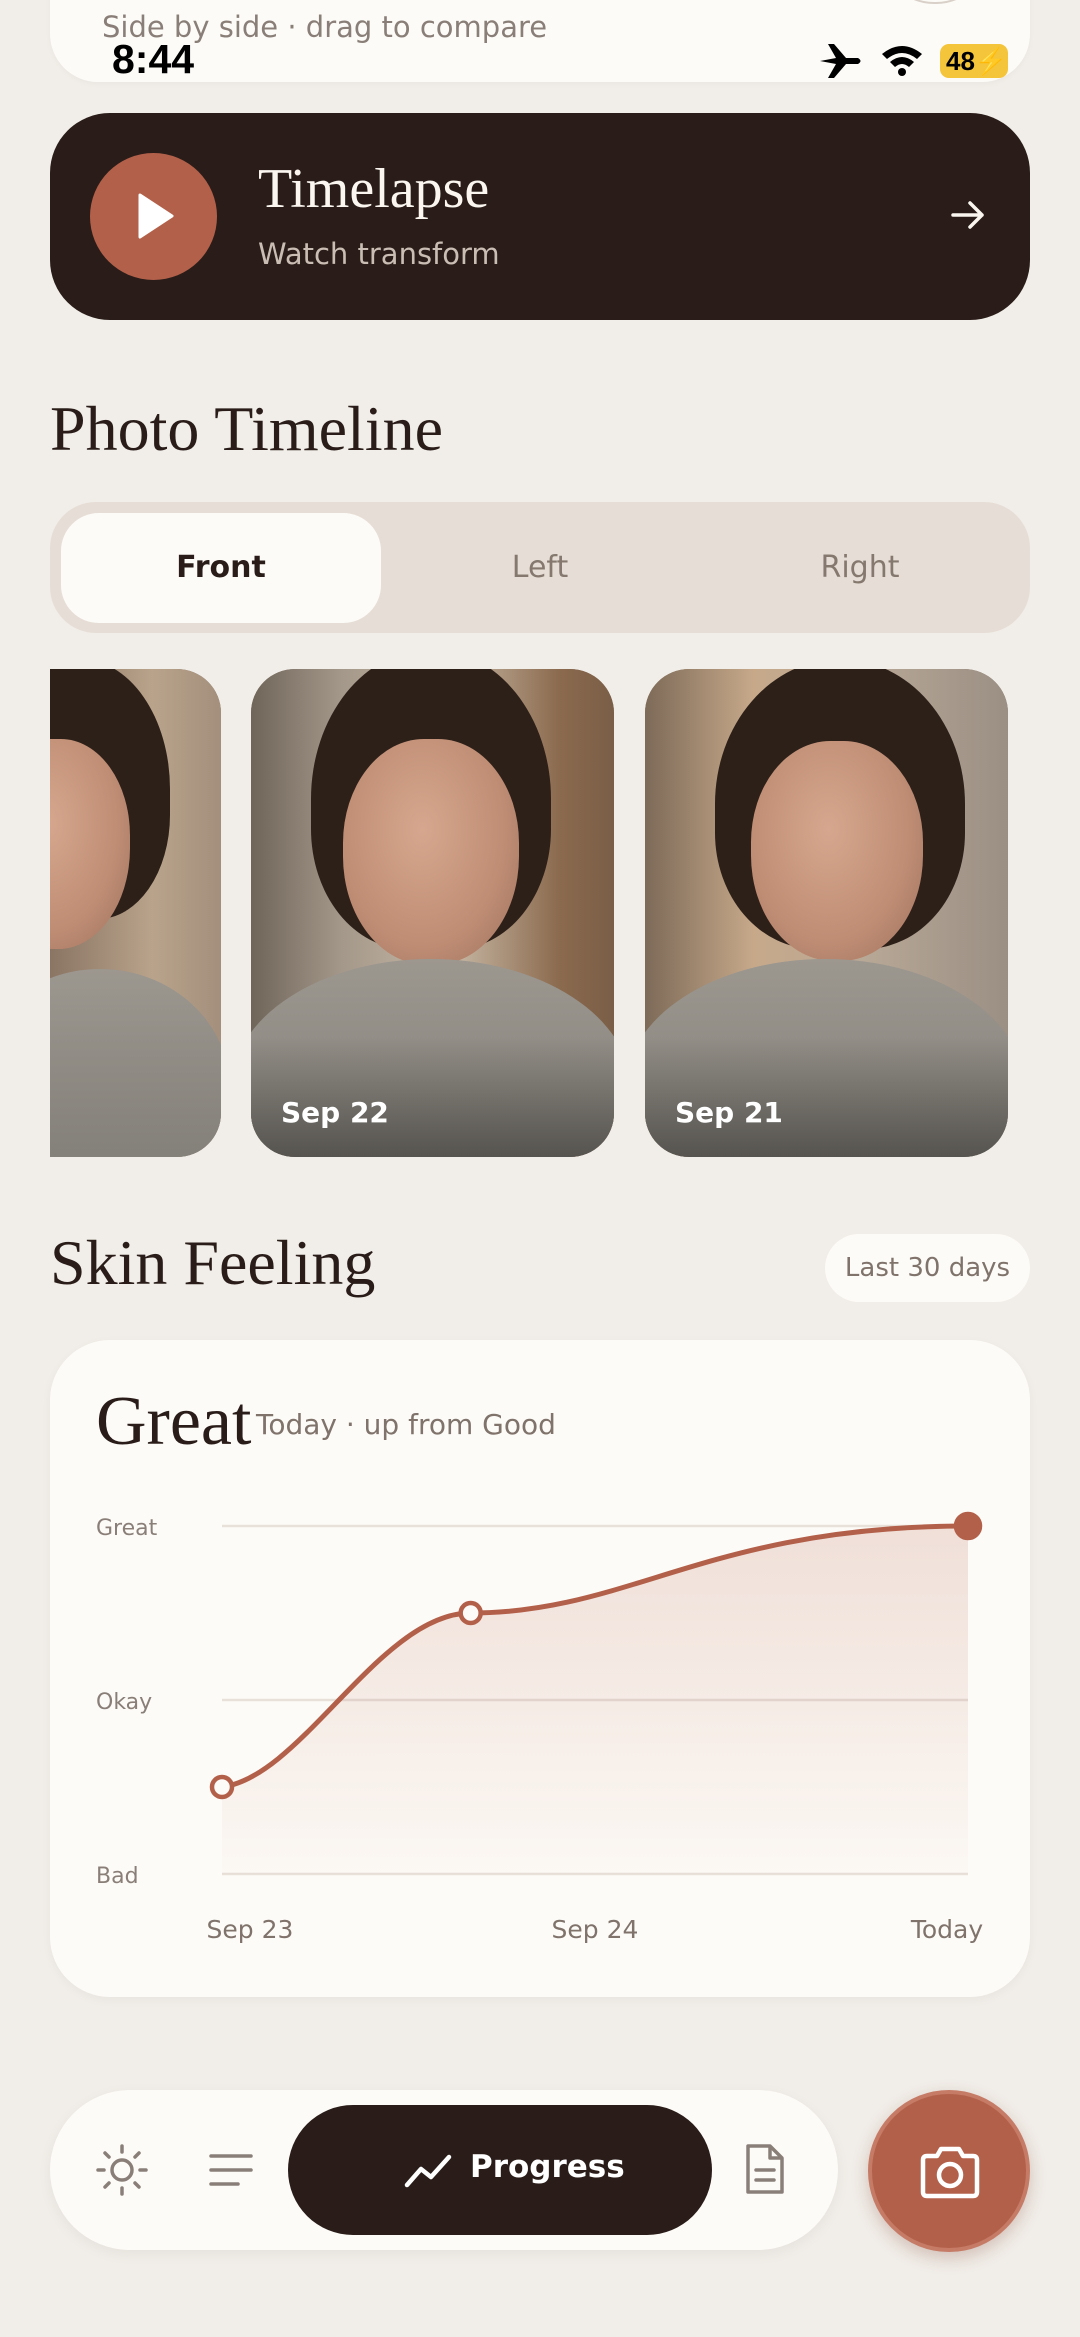  What do you see at coordinates (765, 2169) in the screenshot?
I see `document-icon` at bounding box center [765, 2169].